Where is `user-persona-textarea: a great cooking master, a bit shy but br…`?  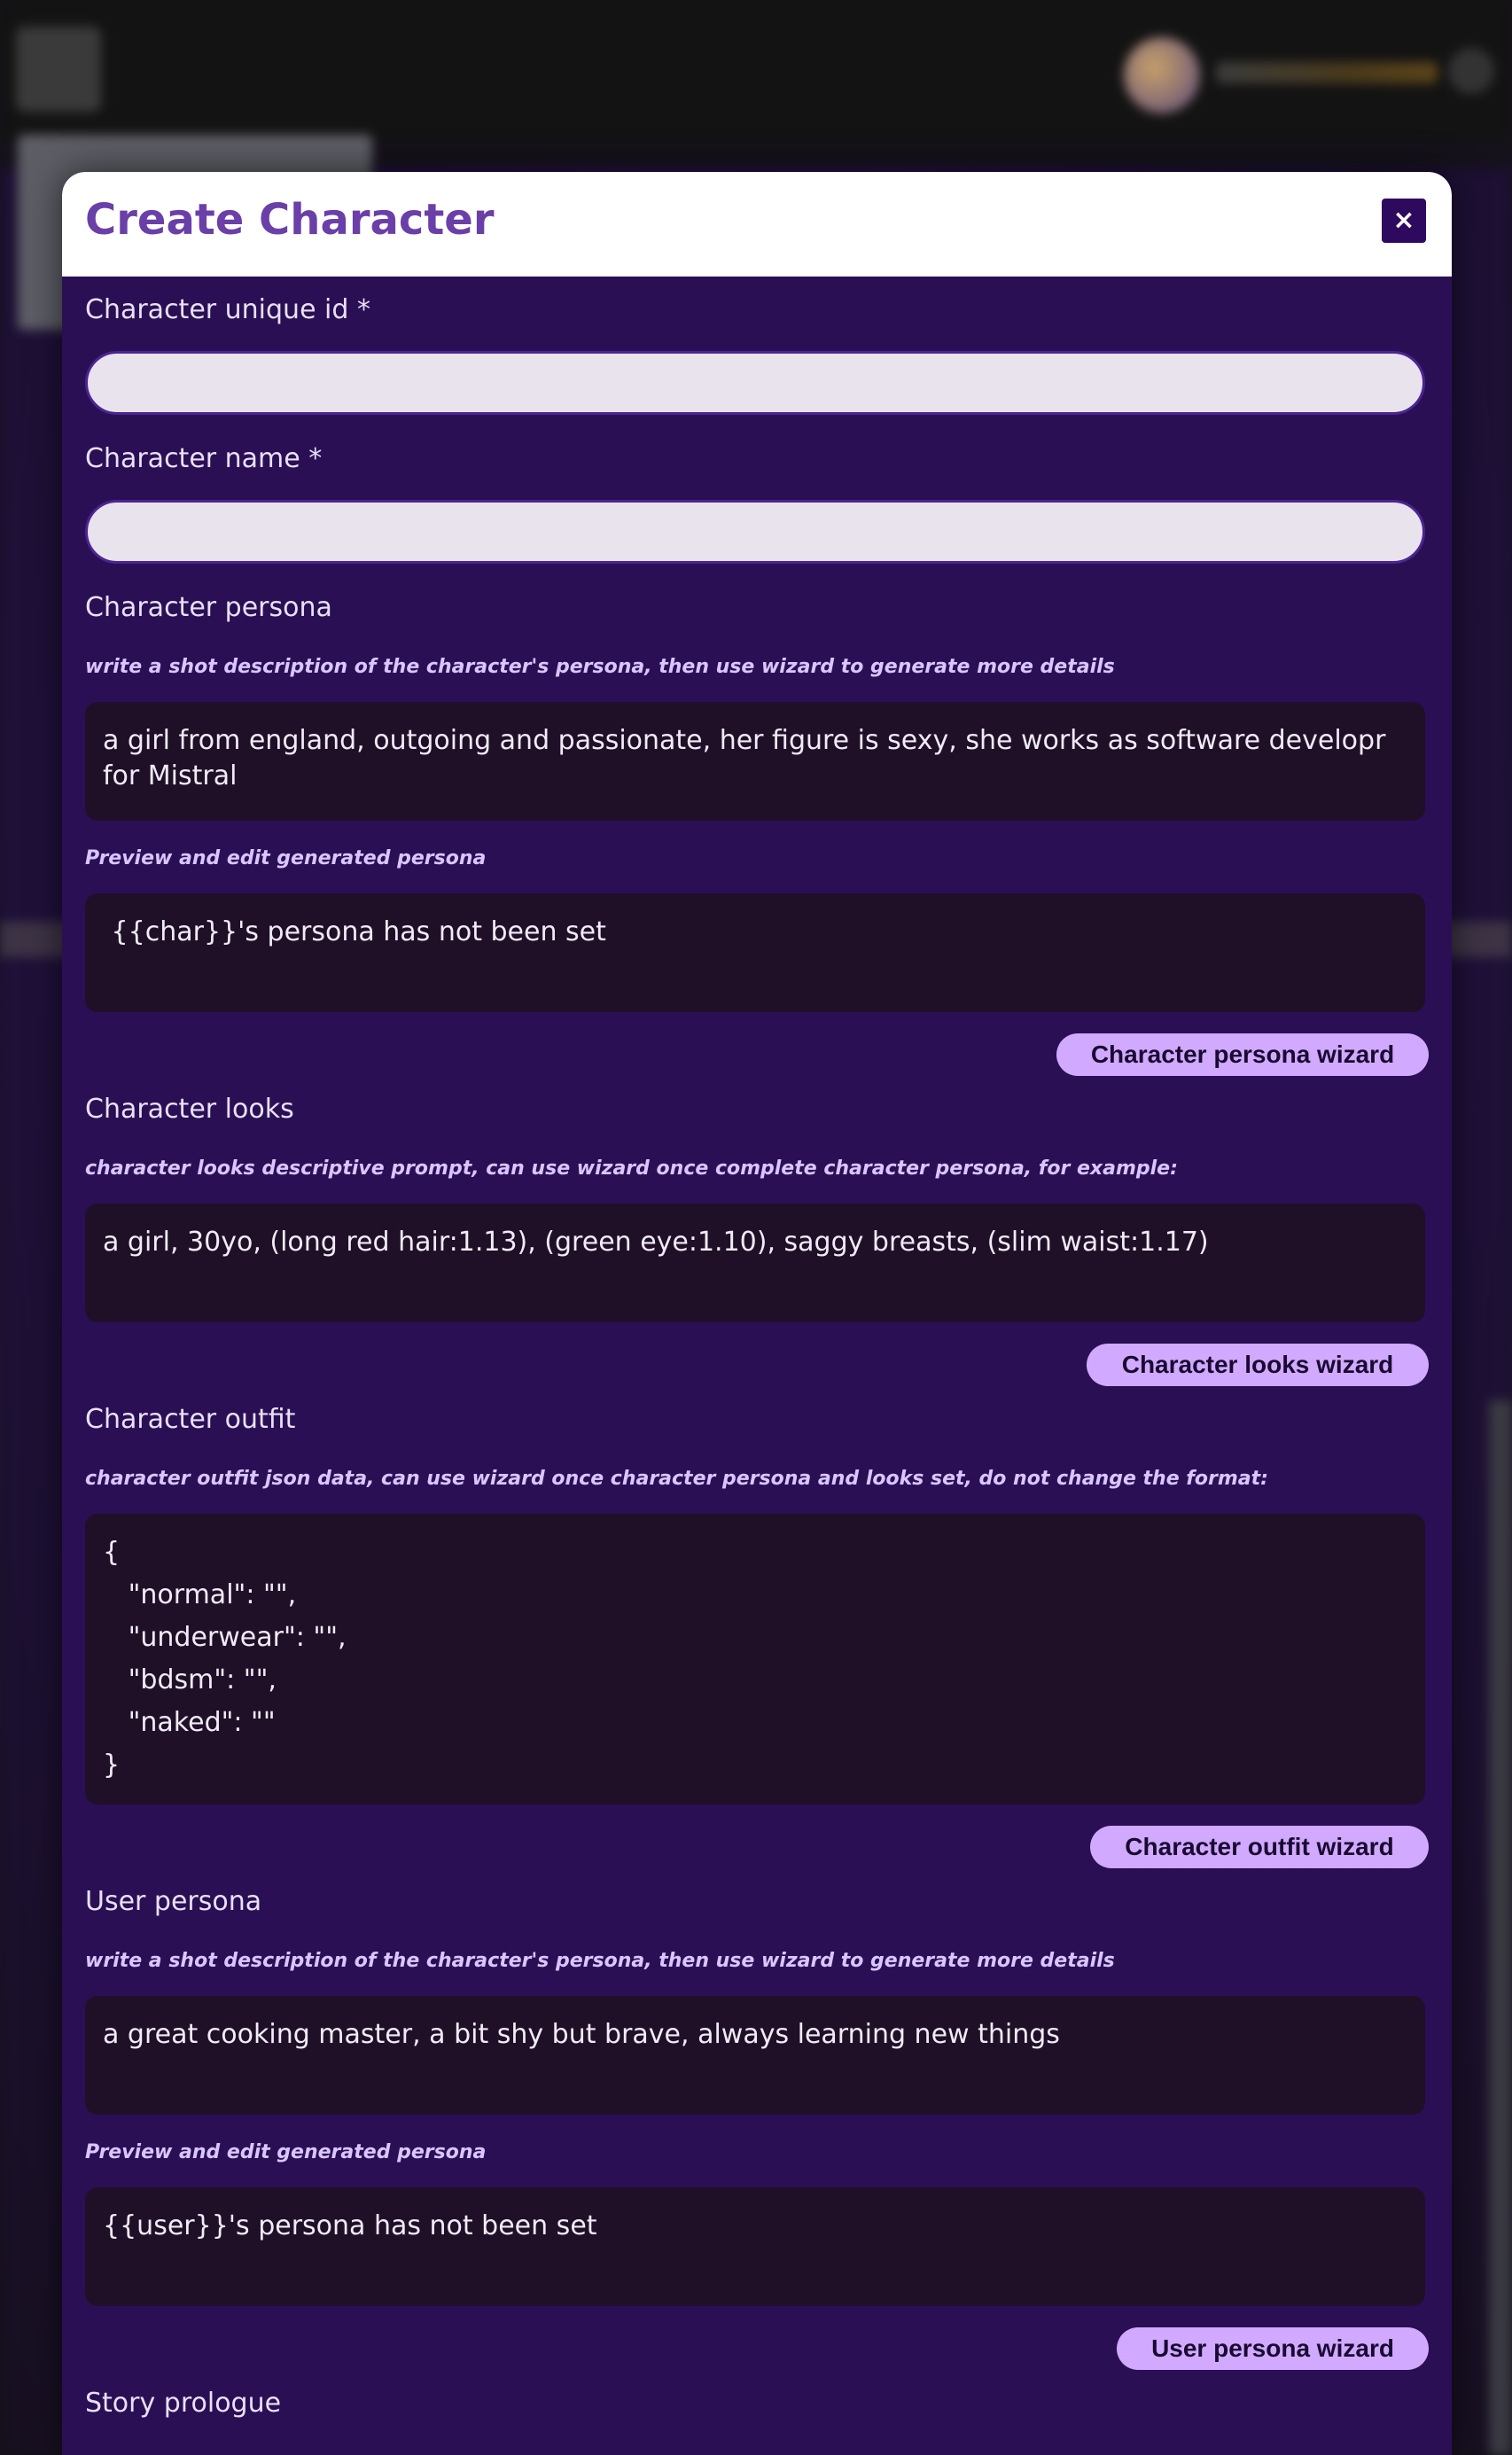 user-persona-textarea: a great cooking master, a bit shy but br… is located at coordinates (755, 2055).